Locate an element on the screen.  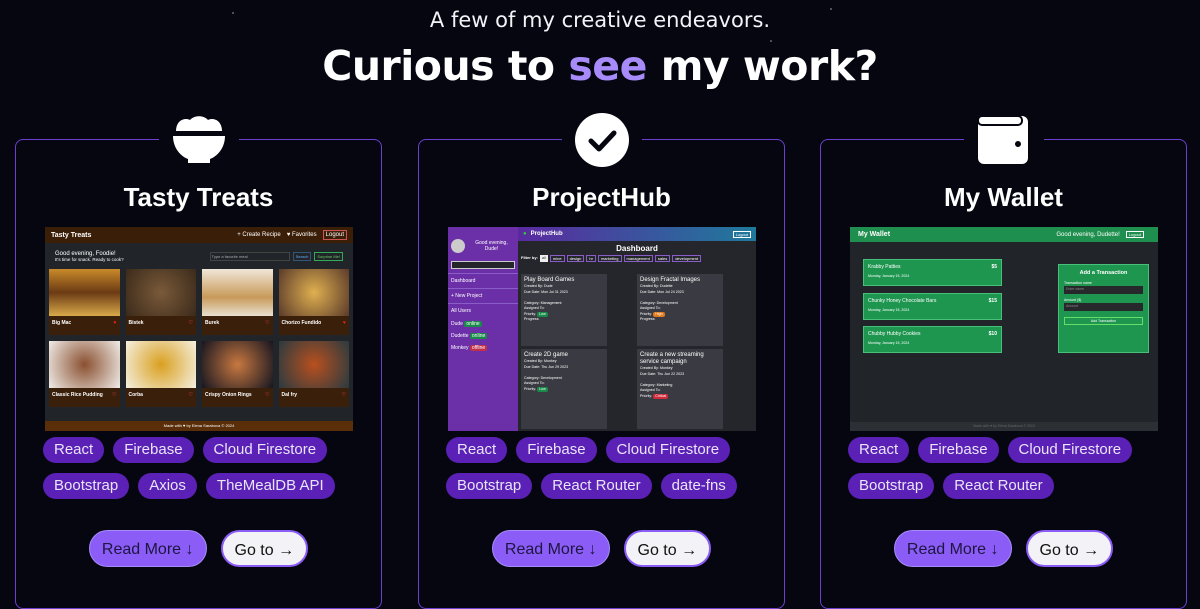
transaction-item: Krabby Patties $5 Monday, January 15, 2024 is located at coordinates (932, 272).